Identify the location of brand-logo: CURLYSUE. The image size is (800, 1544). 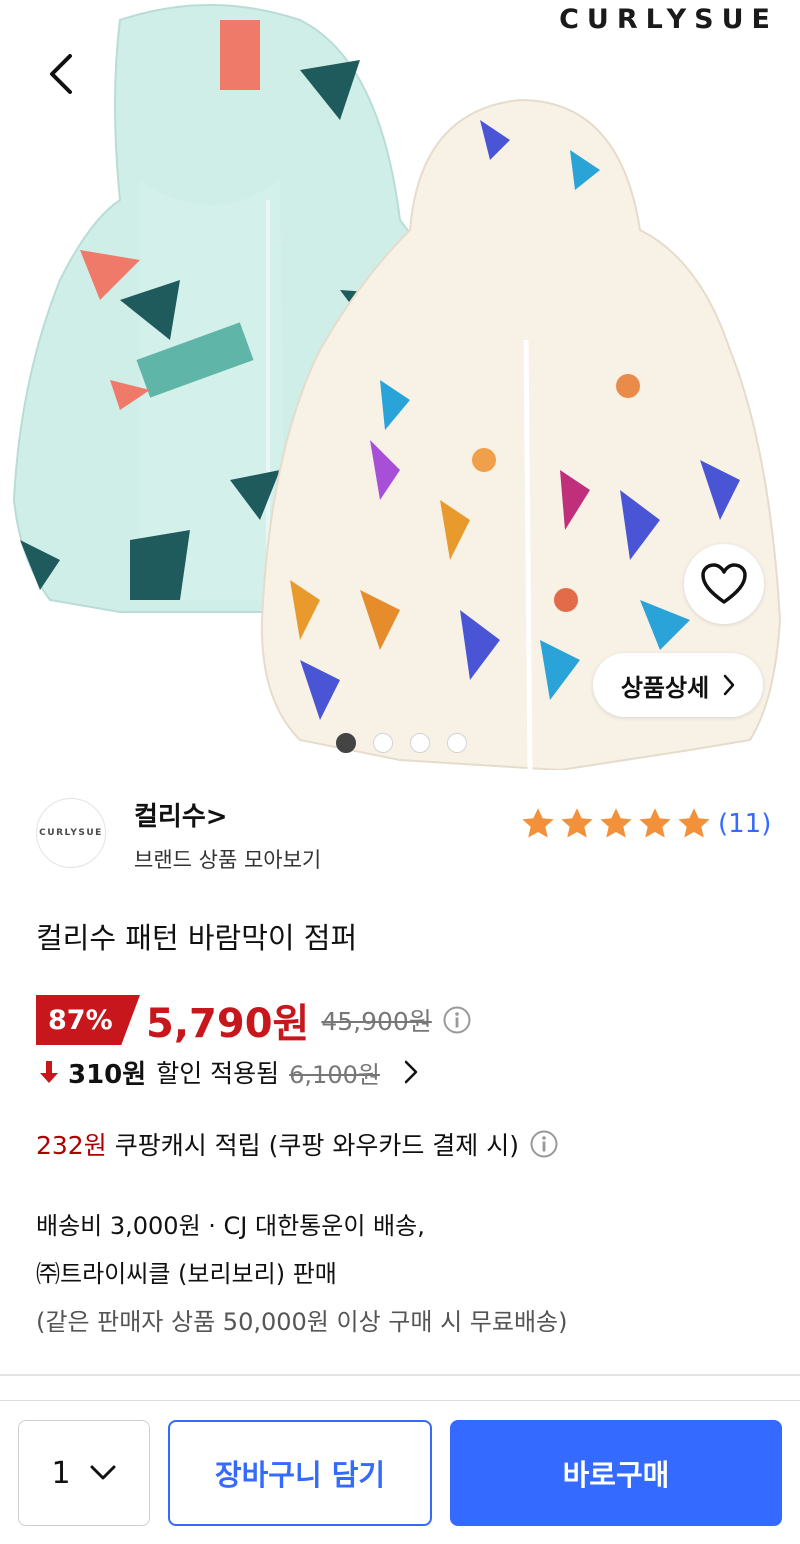
(71, 833).